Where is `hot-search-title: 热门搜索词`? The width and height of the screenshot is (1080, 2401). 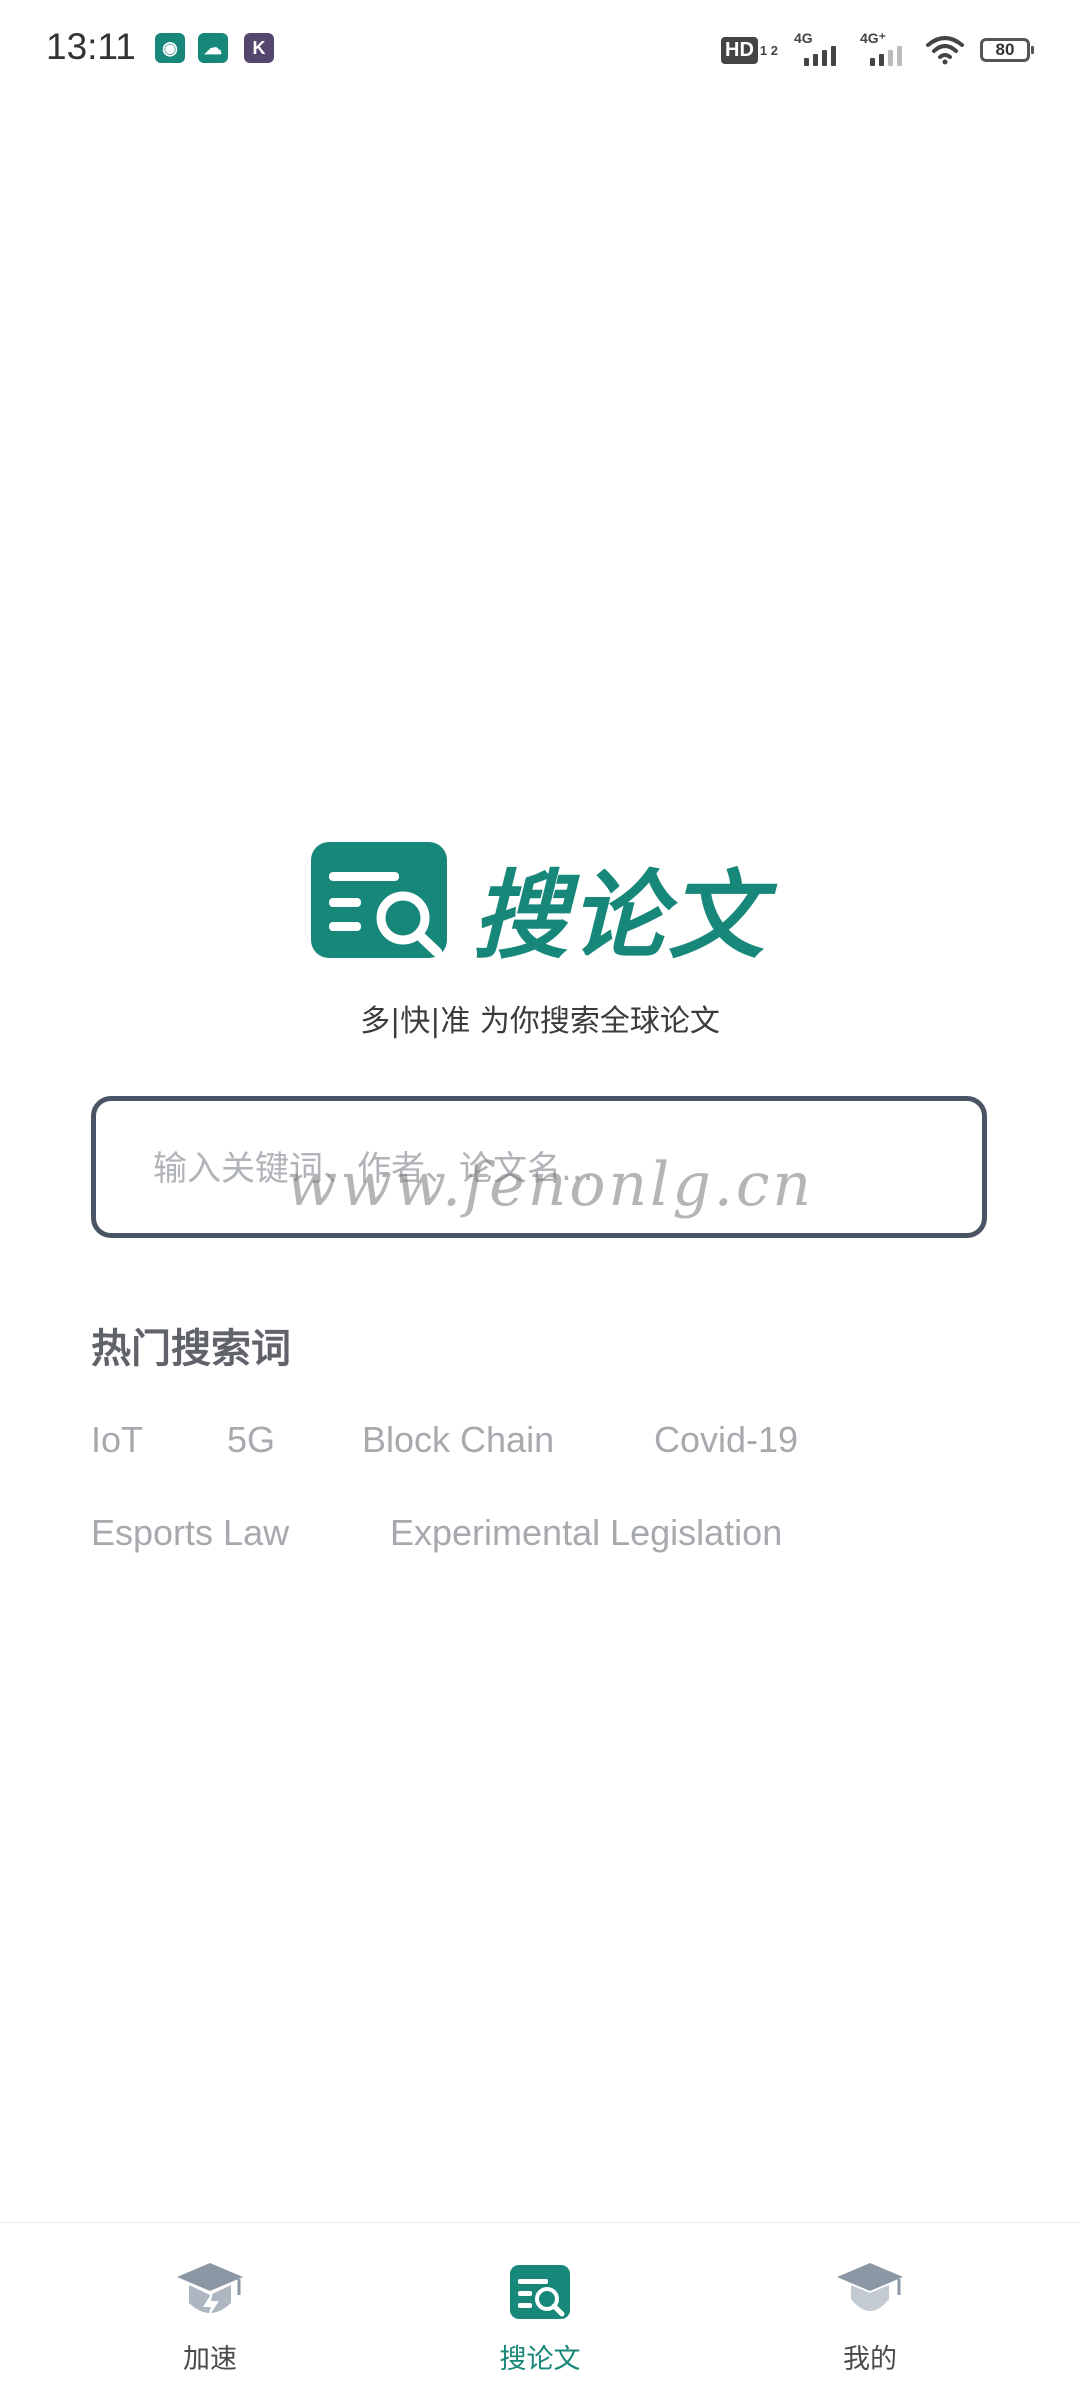
hot-search-title: 热门搜索词 is located at coordinates (191, 1349).